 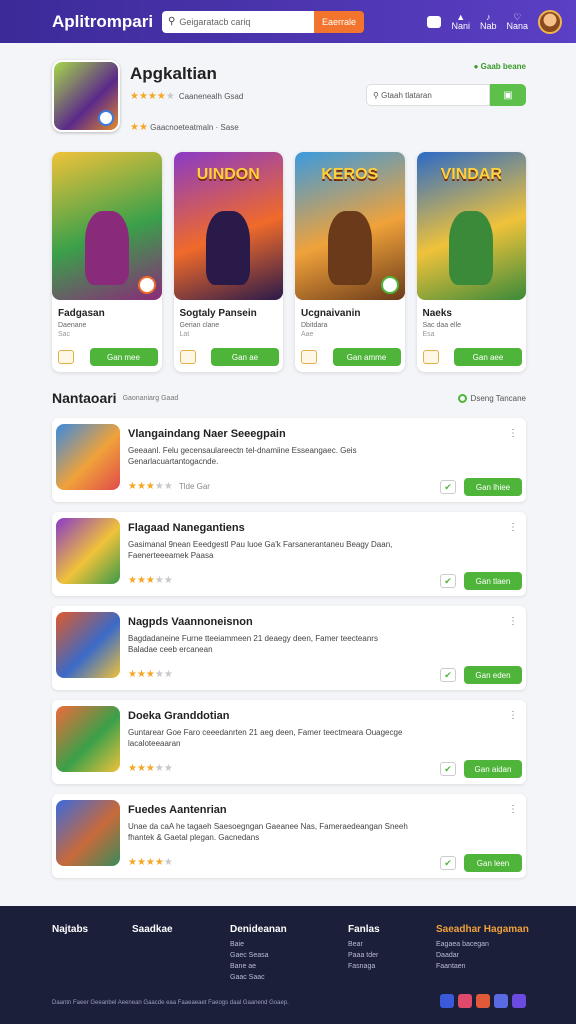 What do you see at coordinates (428, 95) in the screenshot?
I see `app-search-input: ⚲ Gtaah tlataran` at bounding box center [428, 95].